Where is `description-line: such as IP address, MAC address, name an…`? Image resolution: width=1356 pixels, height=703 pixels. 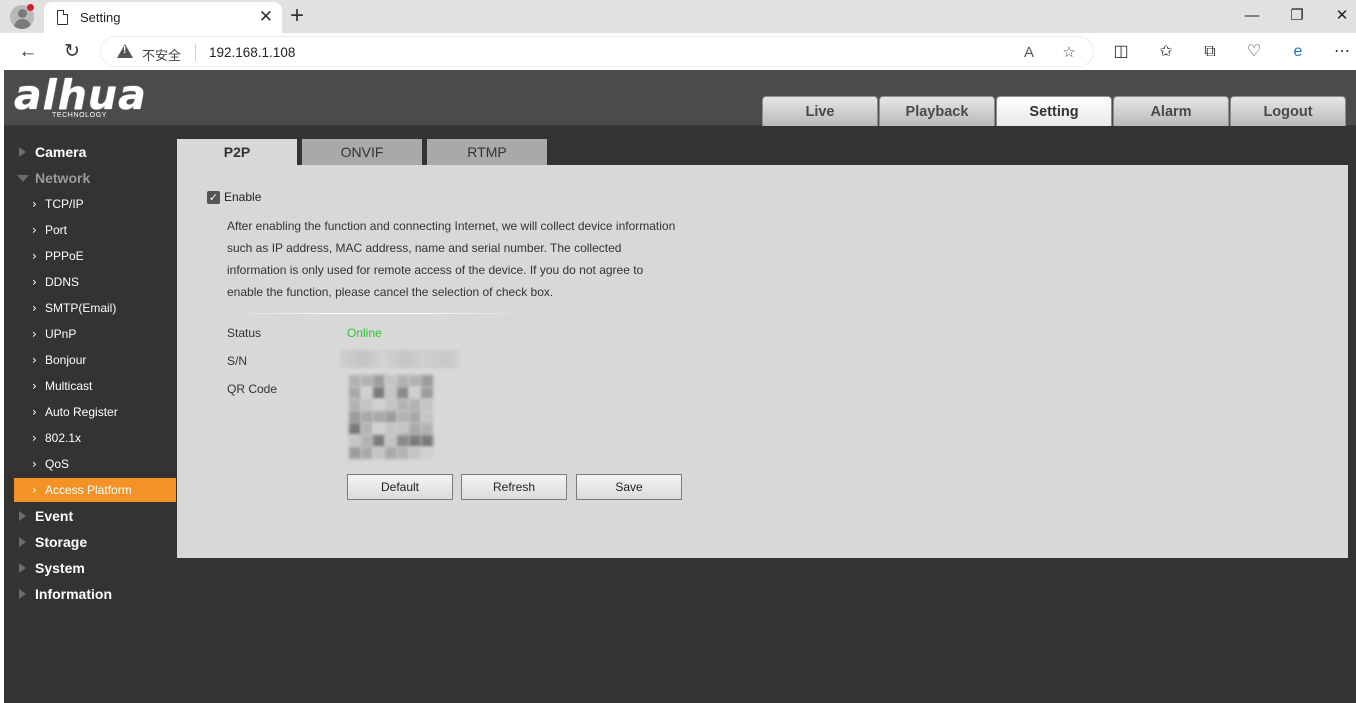
description-line: such as IP address, MAC address, name an… is located at coordinates (424, 248).